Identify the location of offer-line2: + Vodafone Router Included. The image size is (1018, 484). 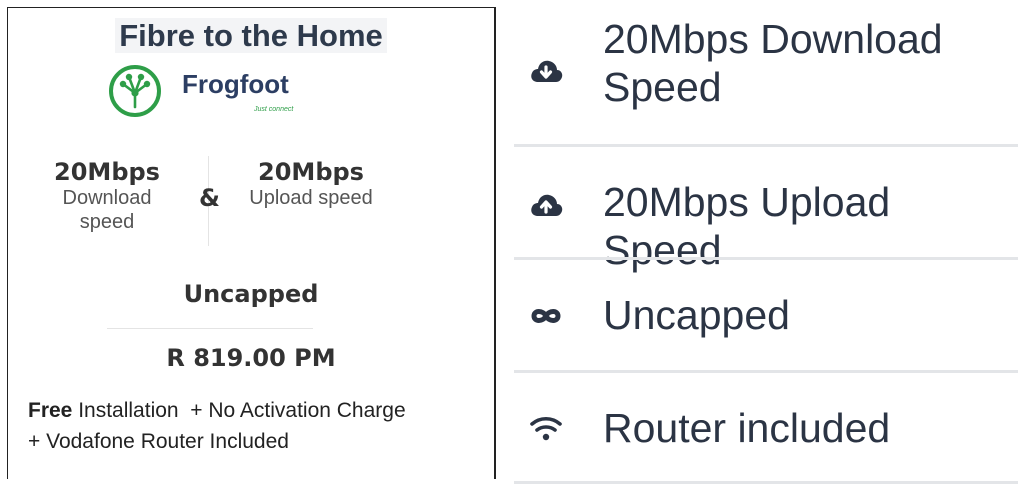
(158, 441).